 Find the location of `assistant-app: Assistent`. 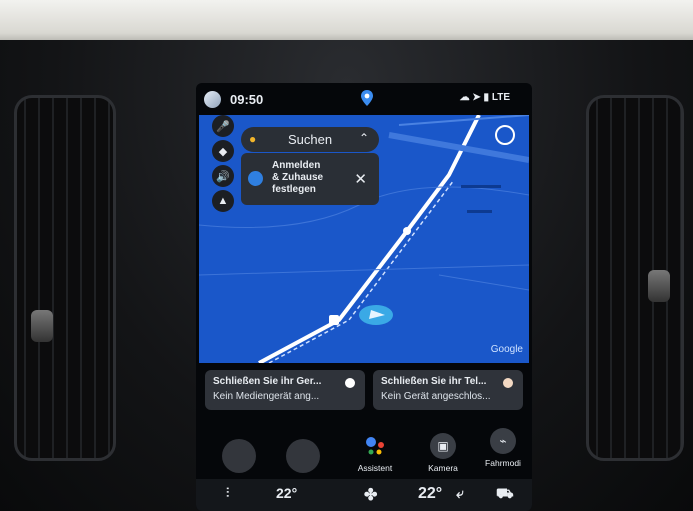

assistant-app: Assistent is located at coordinates (375, 453).